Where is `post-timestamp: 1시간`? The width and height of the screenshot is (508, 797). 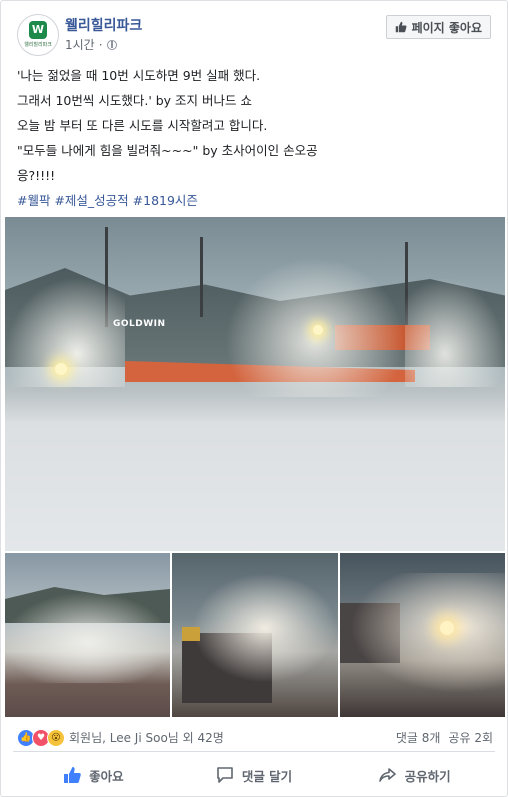
post-timestamp: 1시간 is located at coordinates (80, 44).